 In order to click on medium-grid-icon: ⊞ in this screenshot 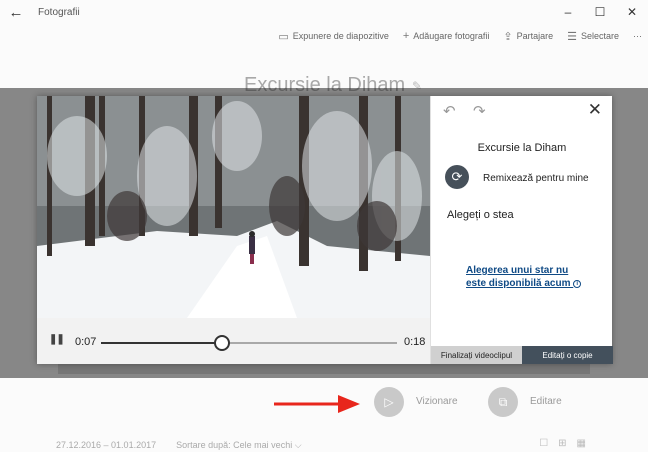, I will do `click(562, 443)`.